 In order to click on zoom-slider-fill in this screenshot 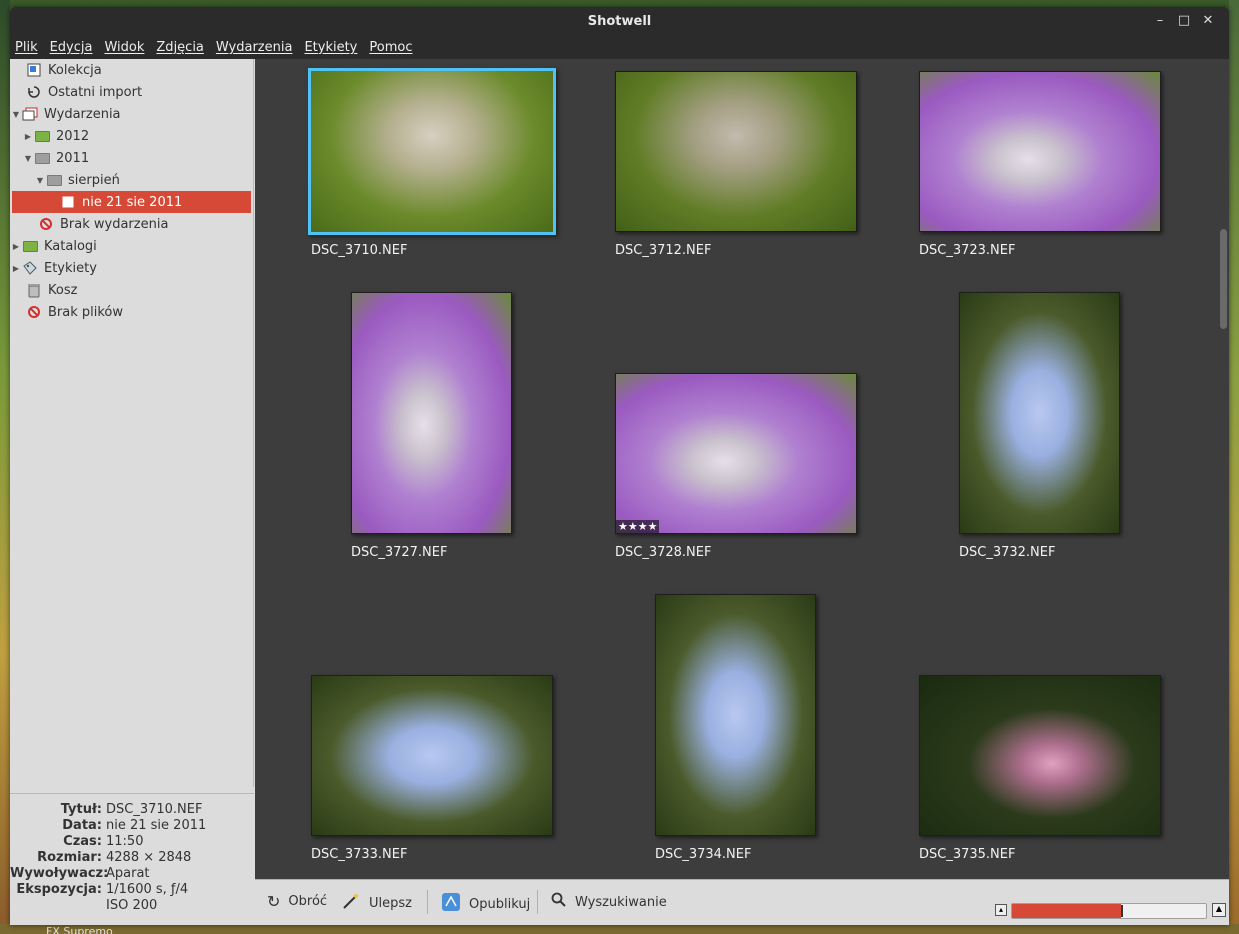, I will do `click(1066, 911)`.